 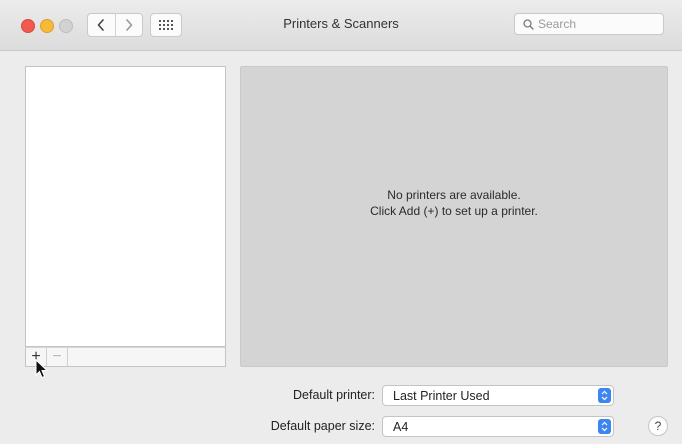 I want to click on add-printer-button: +, so click(x=36, y=357).